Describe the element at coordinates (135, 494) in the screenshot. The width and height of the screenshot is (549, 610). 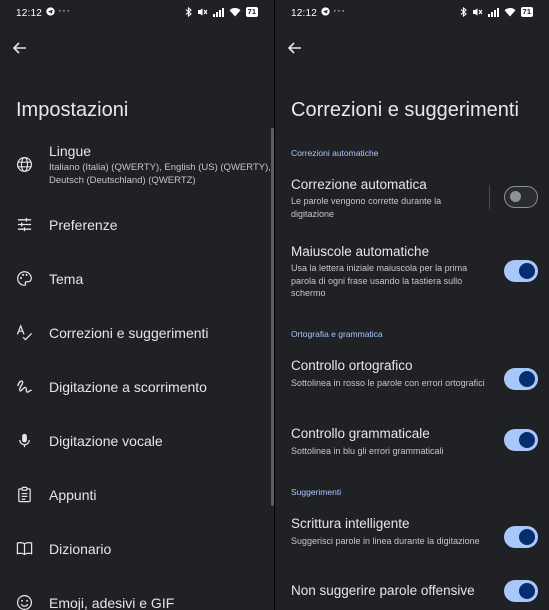
I see `menu-item-clipboard: Appunti` at that location.